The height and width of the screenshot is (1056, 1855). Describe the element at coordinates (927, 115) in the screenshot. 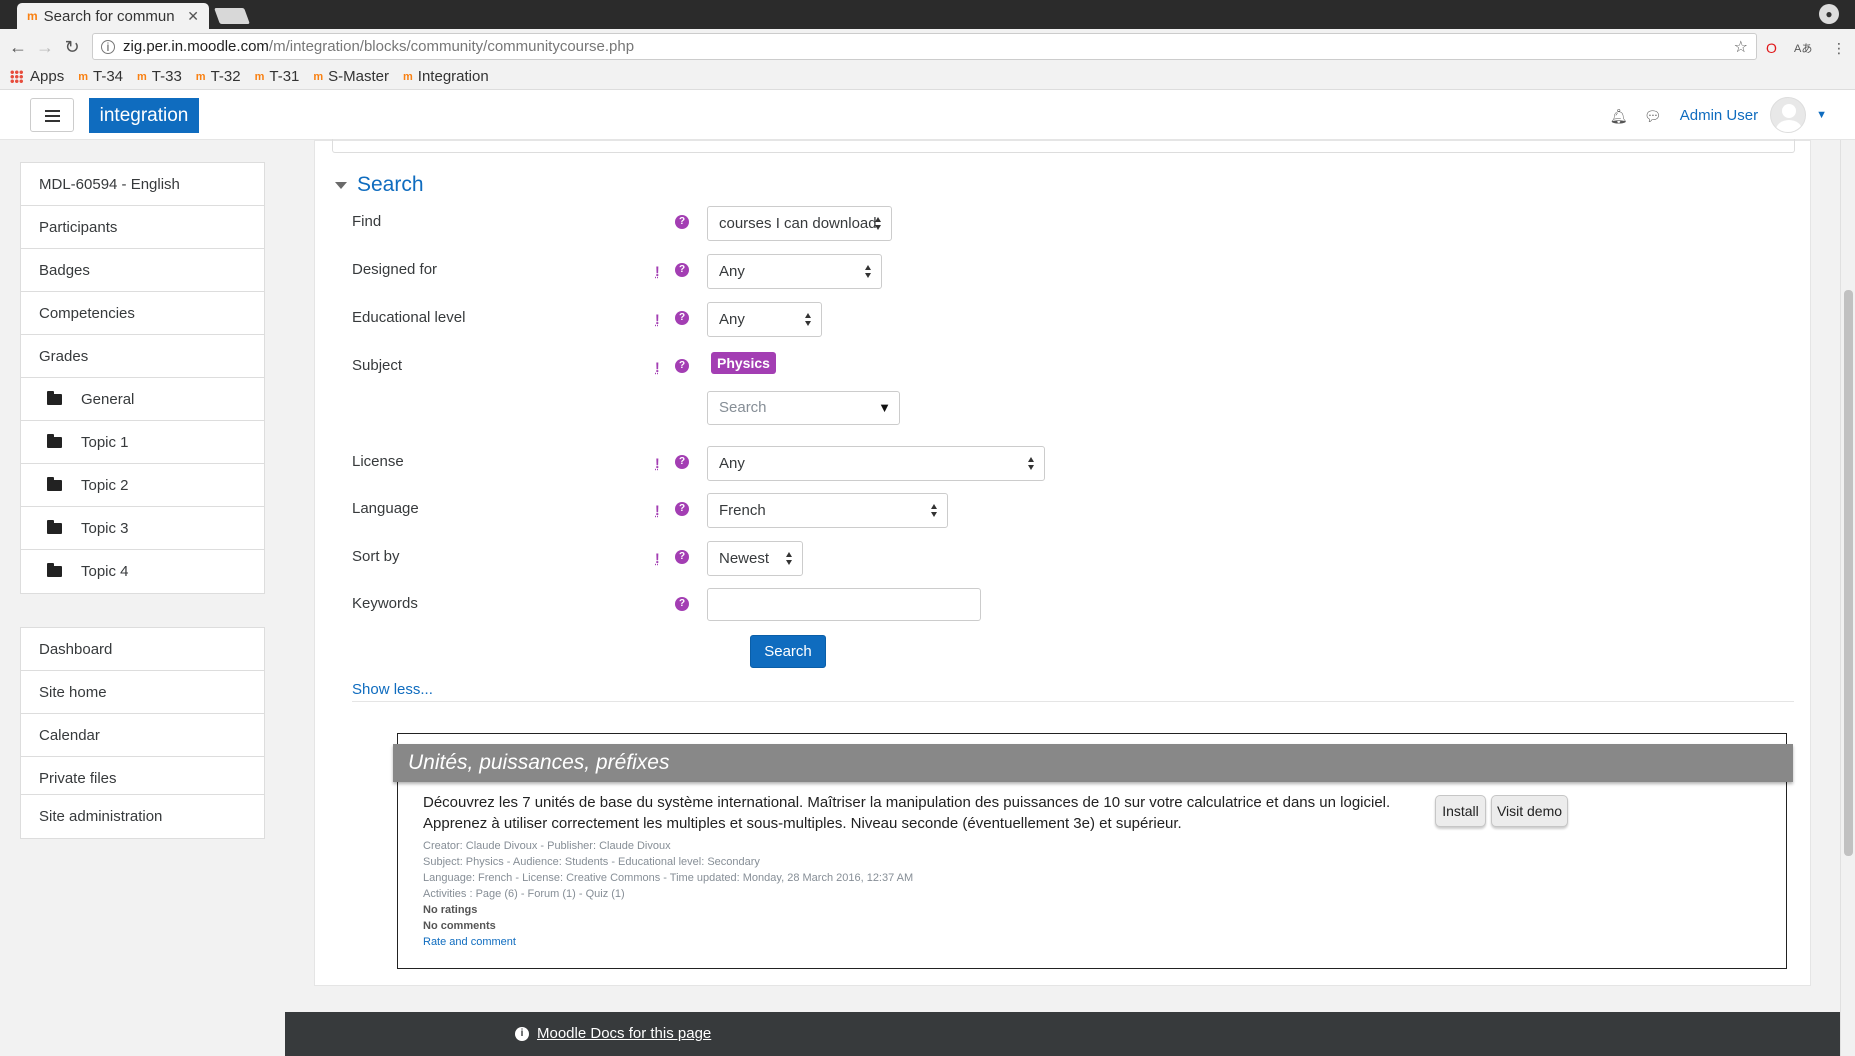

I see `moodle-navbar: integration 🔔︎ 💬︎ Admin User ▼` at that location.